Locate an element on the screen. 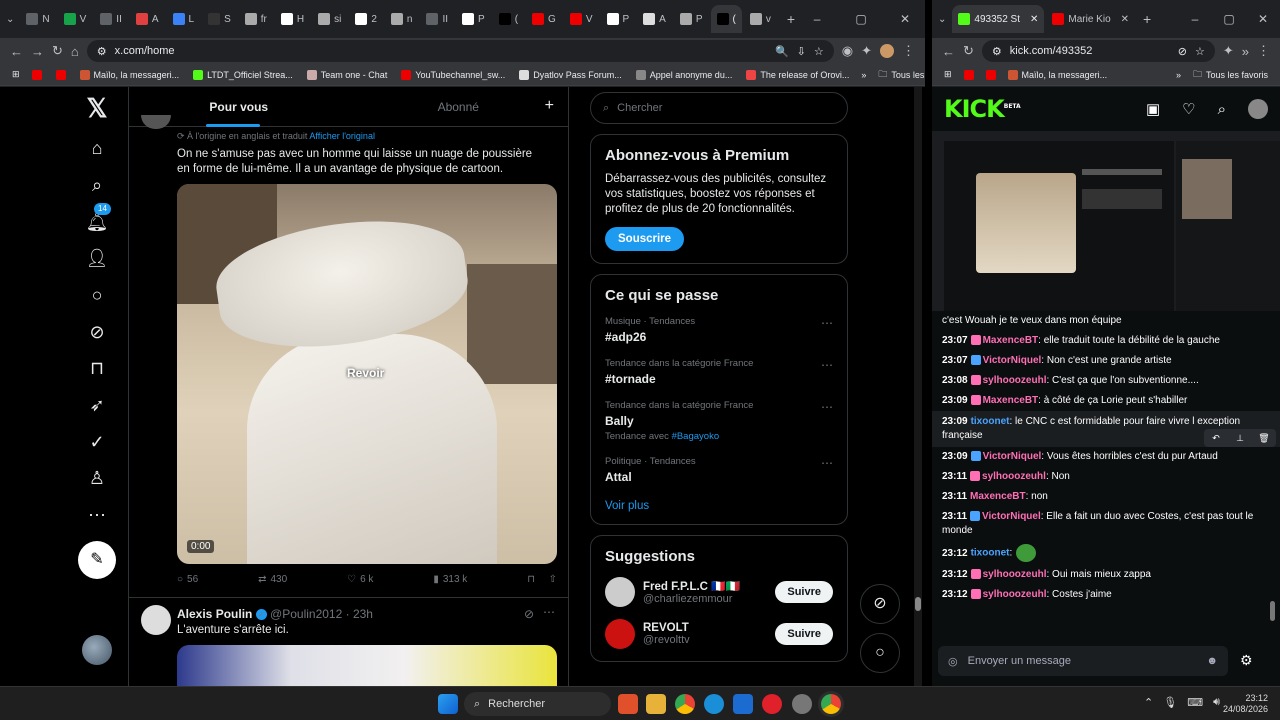 The height and width of the screenshot is (720, 1280). grok-icon: ⊘ is located at coordinates (529, 614).